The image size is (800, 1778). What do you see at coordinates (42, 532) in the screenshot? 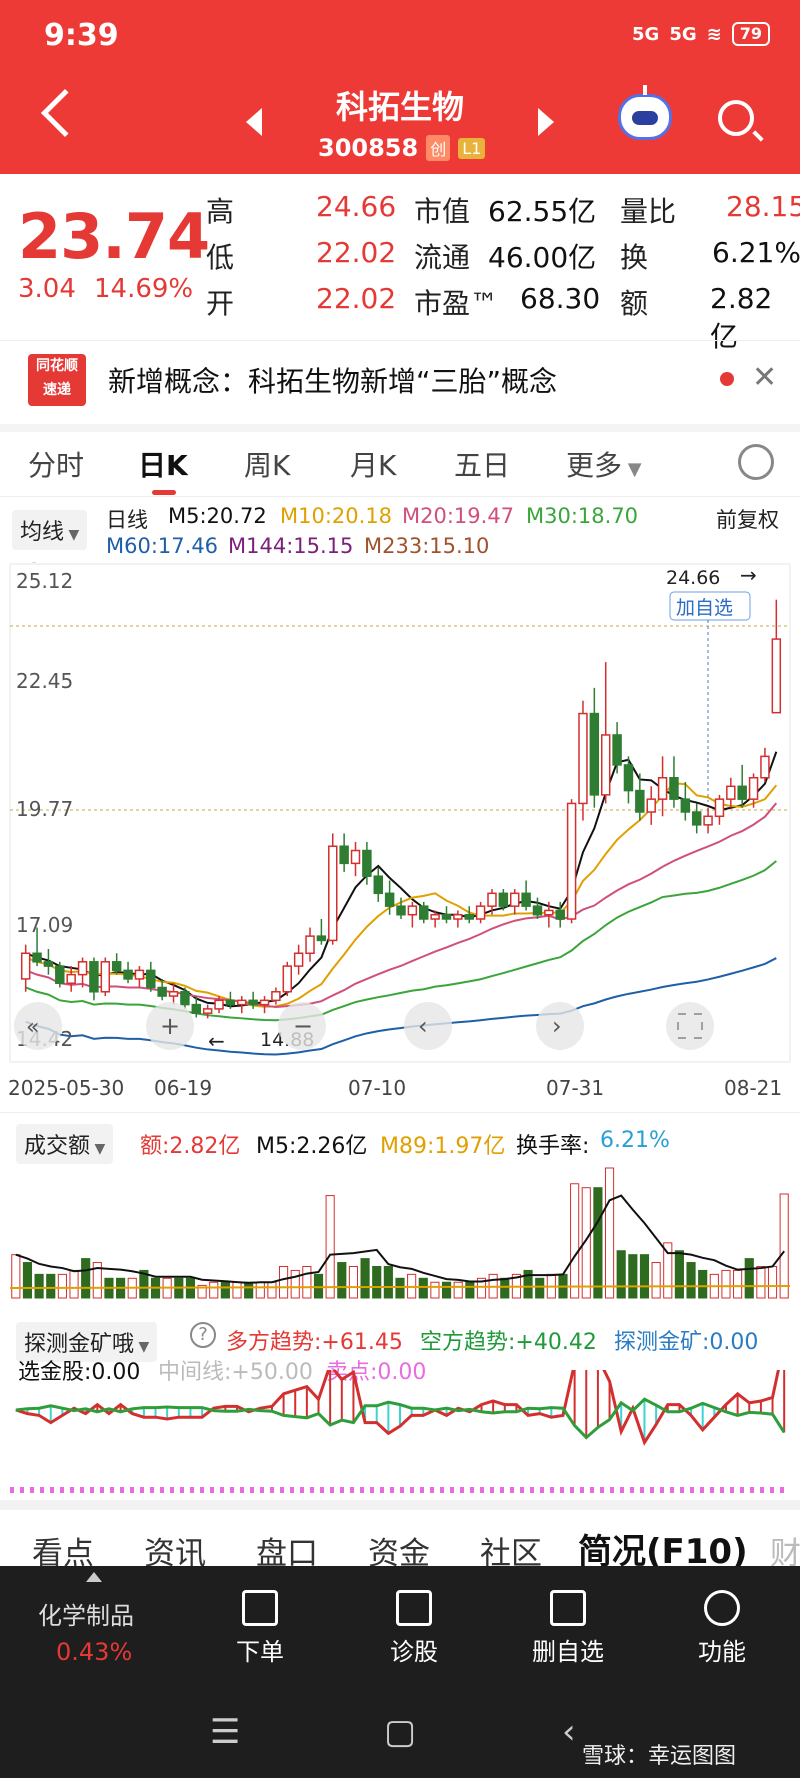
I see `ma-selector-label: 均线` at bounding box center [42, 532].